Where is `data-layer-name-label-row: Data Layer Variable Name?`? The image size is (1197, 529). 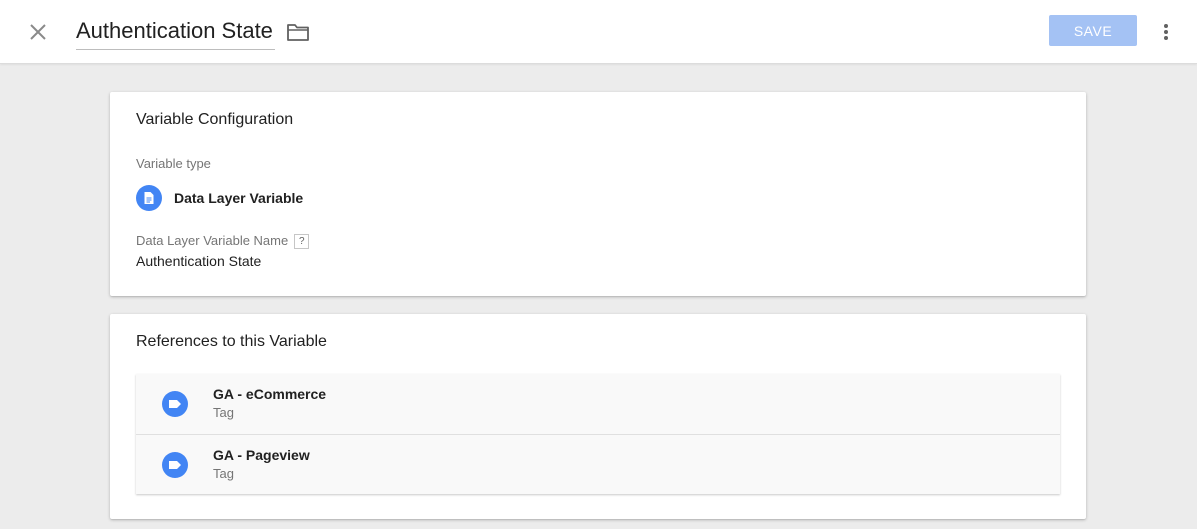
data-layer-name-label-row: Data Layer Variable Name? is located at coordinates (223, 241).